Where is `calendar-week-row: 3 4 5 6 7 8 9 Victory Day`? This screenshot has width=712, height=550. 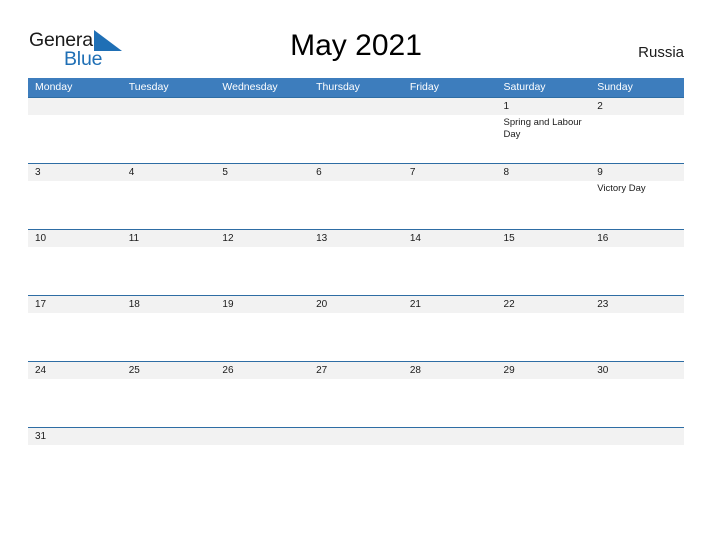
calendar-week-row: 3 4 5 6 7 8 9 Victory Day is located at coordinates (356, 196).